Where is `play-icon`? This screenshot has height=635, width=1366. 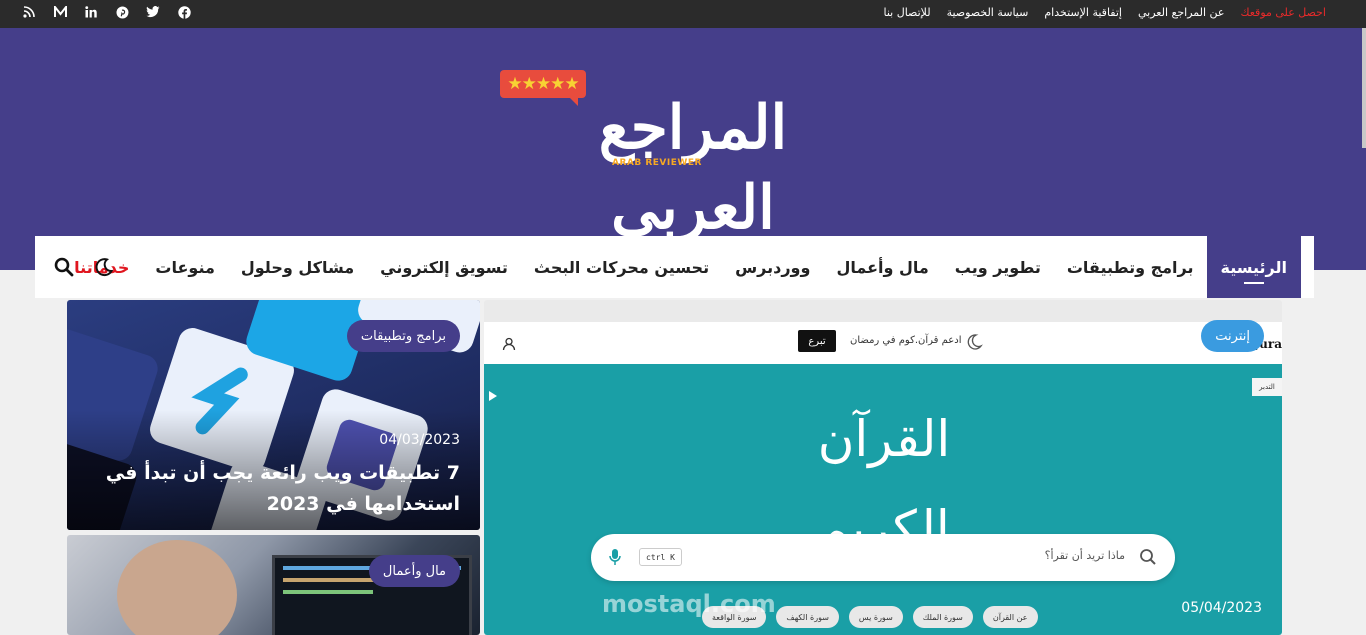 play-icon is located at coordinates (493, 395).